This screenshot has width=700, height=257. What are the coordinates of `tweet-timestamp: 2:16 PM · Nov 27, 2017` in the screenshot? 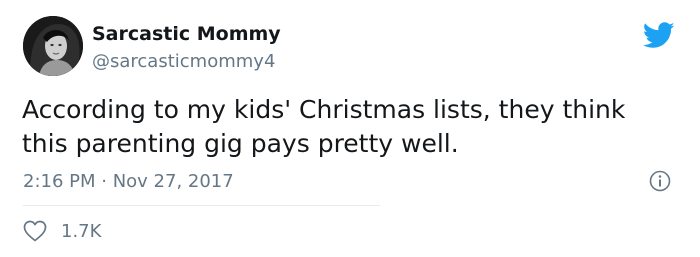 It's located at (128, 181).